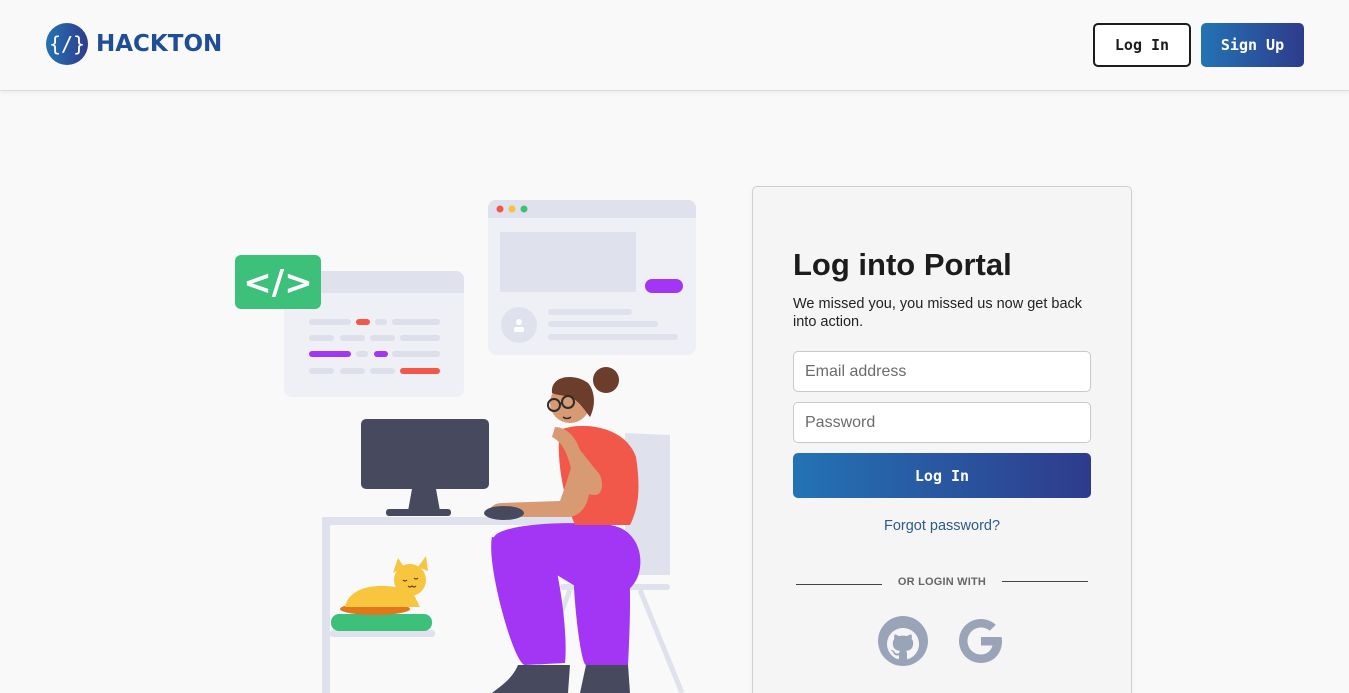  Describe the element at coordinates (1045, 581) in the screenshot. I see `divider-right` at that location.